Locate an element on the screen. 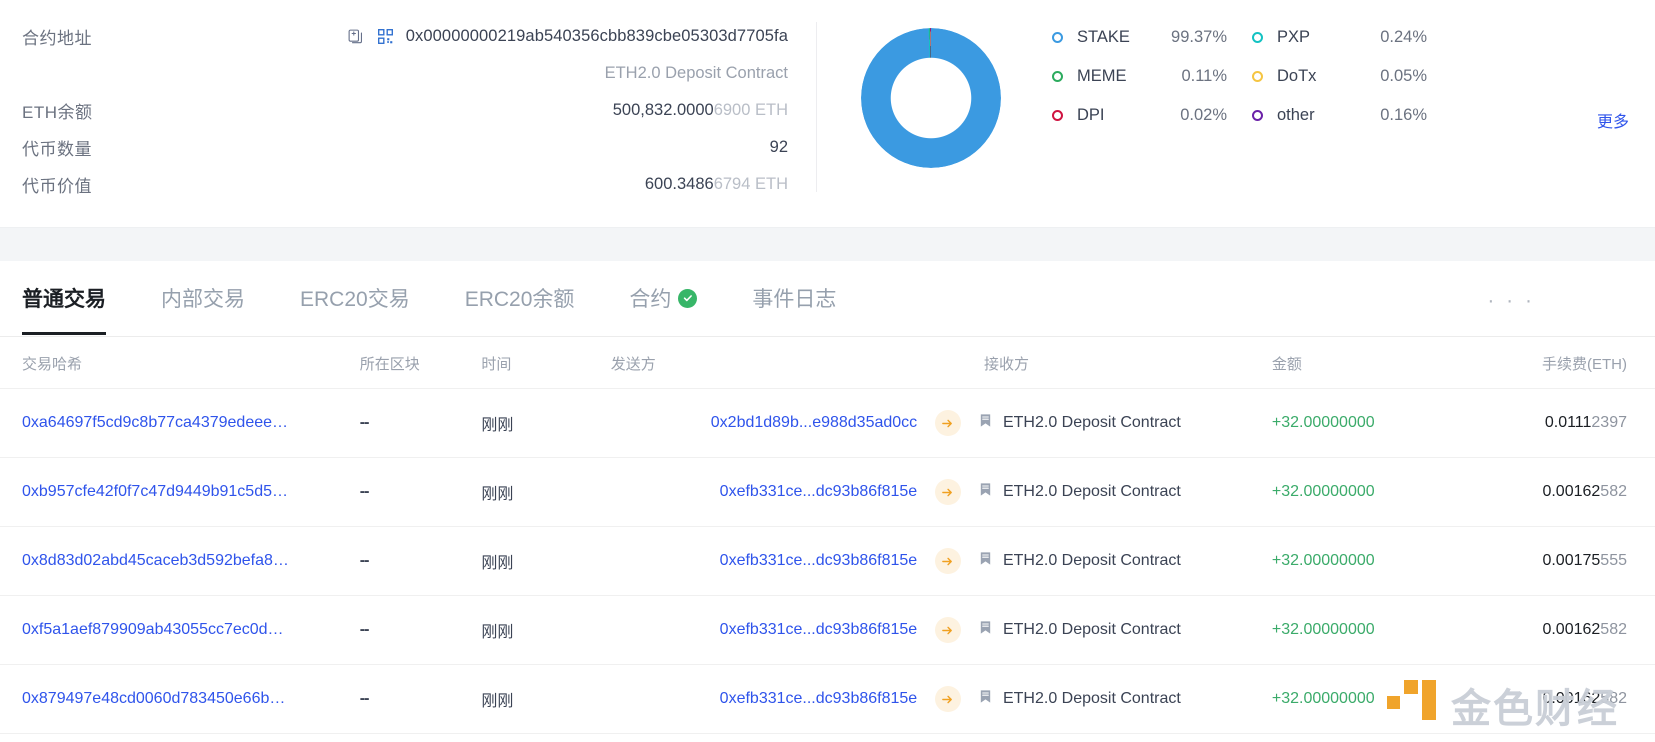  col-header-to: 接收方 is located at coordinates (1124, 363).